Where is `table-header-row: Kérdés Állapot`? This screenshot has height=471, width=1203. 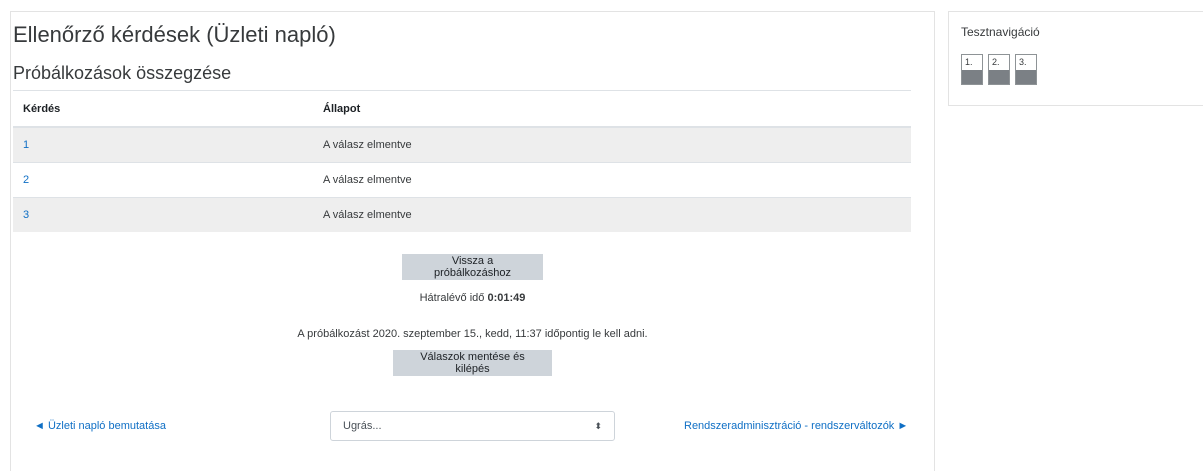
table-header-row: Kérdés Állapot is located at coordinates (462, 110).